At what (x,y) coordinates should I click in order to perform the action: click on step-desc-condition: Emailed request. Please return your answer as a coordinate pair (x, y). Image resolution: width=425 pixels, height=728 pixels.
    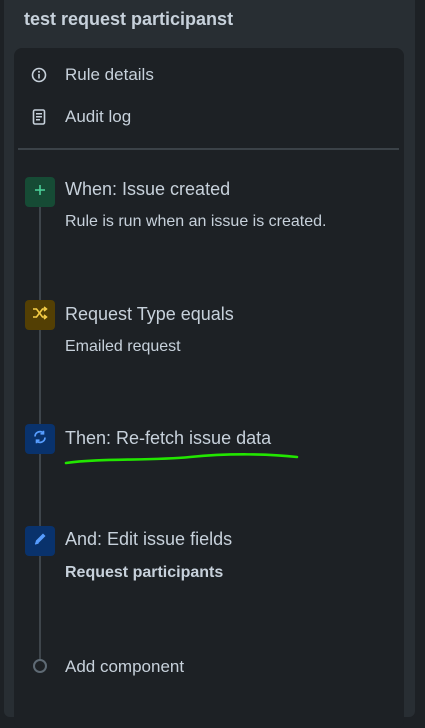
    Looking at the image, I should click on (123, 346).